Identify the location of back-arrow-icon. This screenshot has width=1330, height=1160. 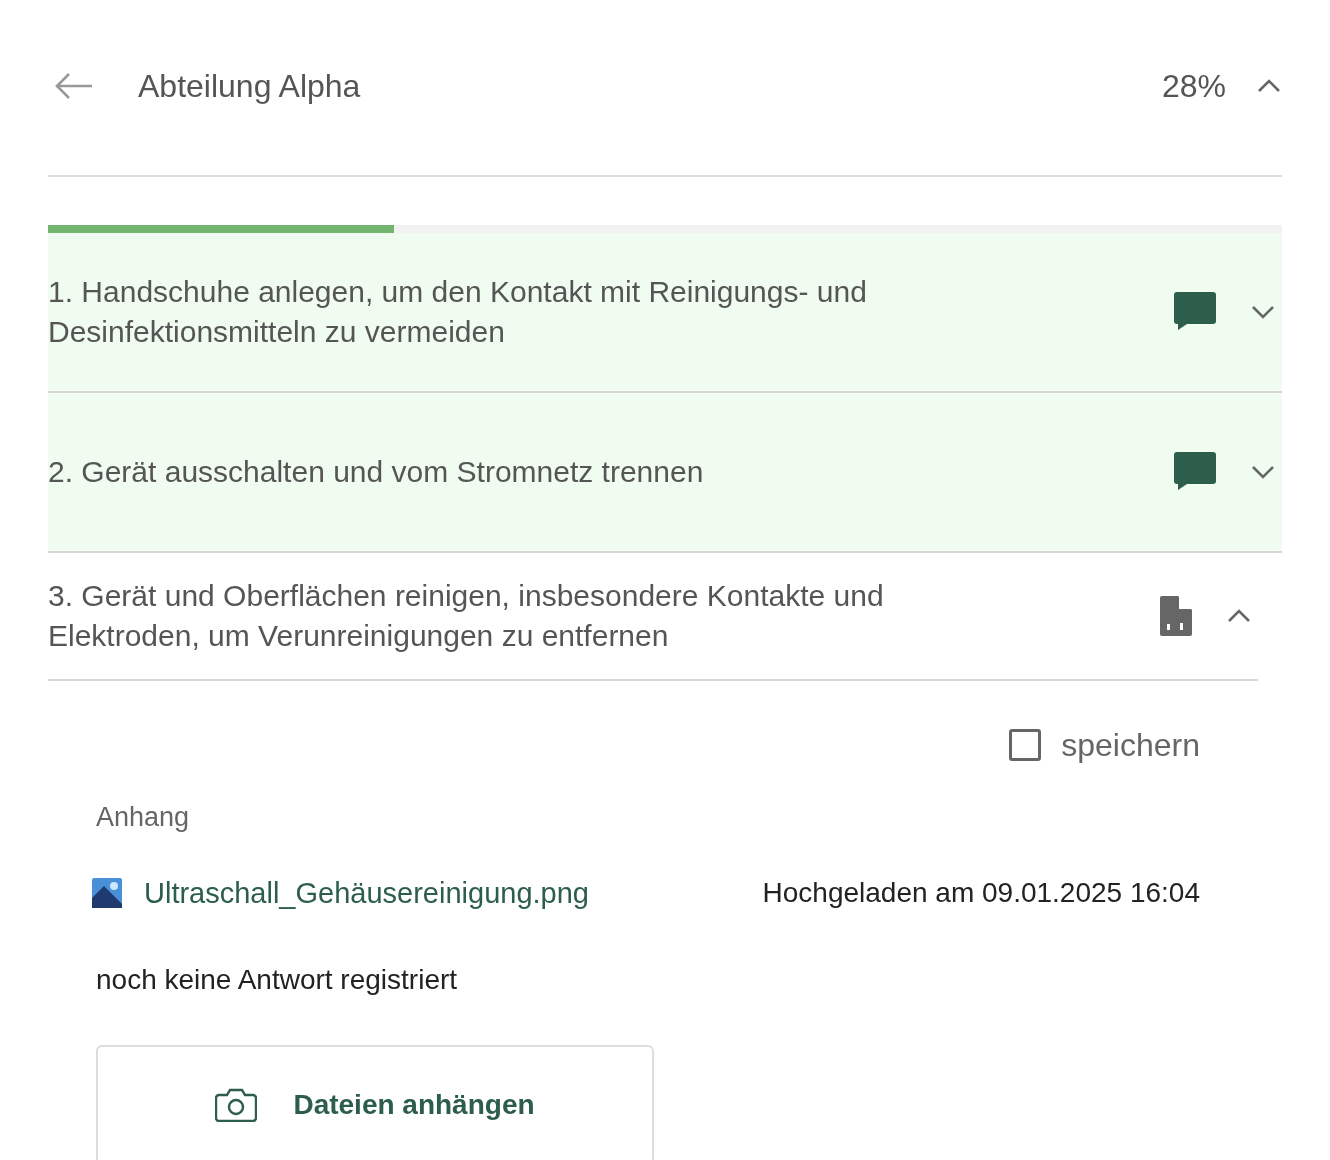
(74, 85).